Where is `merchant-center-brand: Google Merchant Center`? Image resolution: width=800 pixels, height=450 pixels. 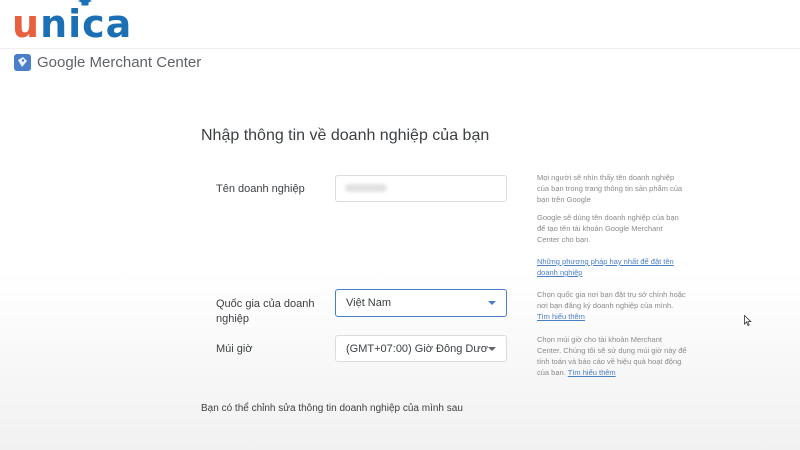 merchant-center-brand: Google Merchant Center is located at coordinates (107, 62).